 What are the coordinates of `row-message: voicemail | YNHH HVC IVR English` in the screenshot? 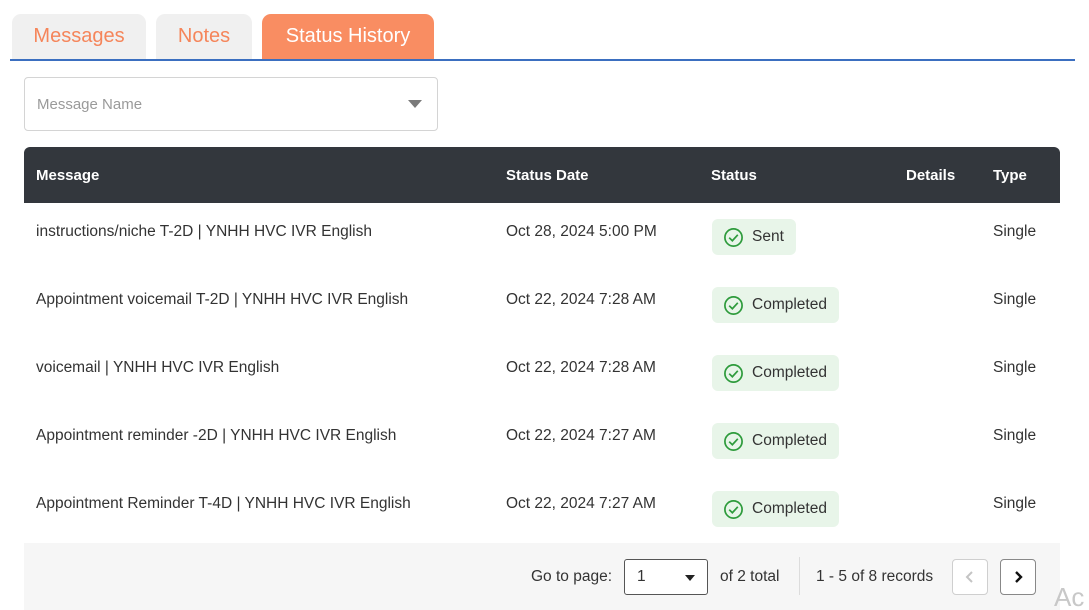 It's located at (158, 367).